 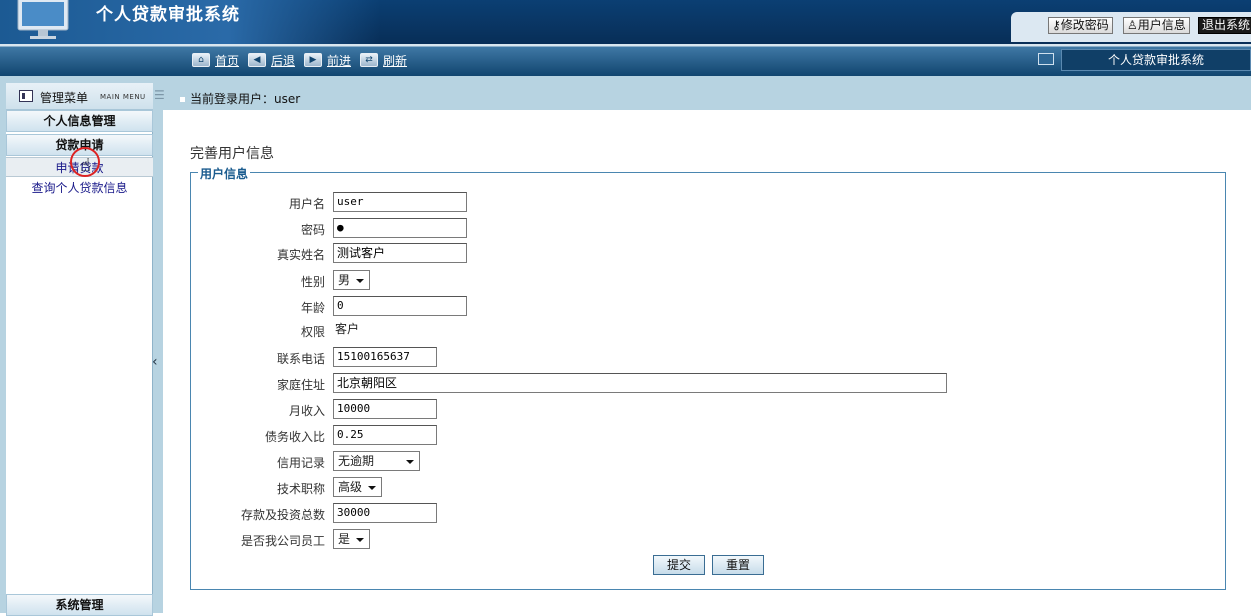 I want to click on menu-lines-icon: ☰, so click(x=159, y=95).